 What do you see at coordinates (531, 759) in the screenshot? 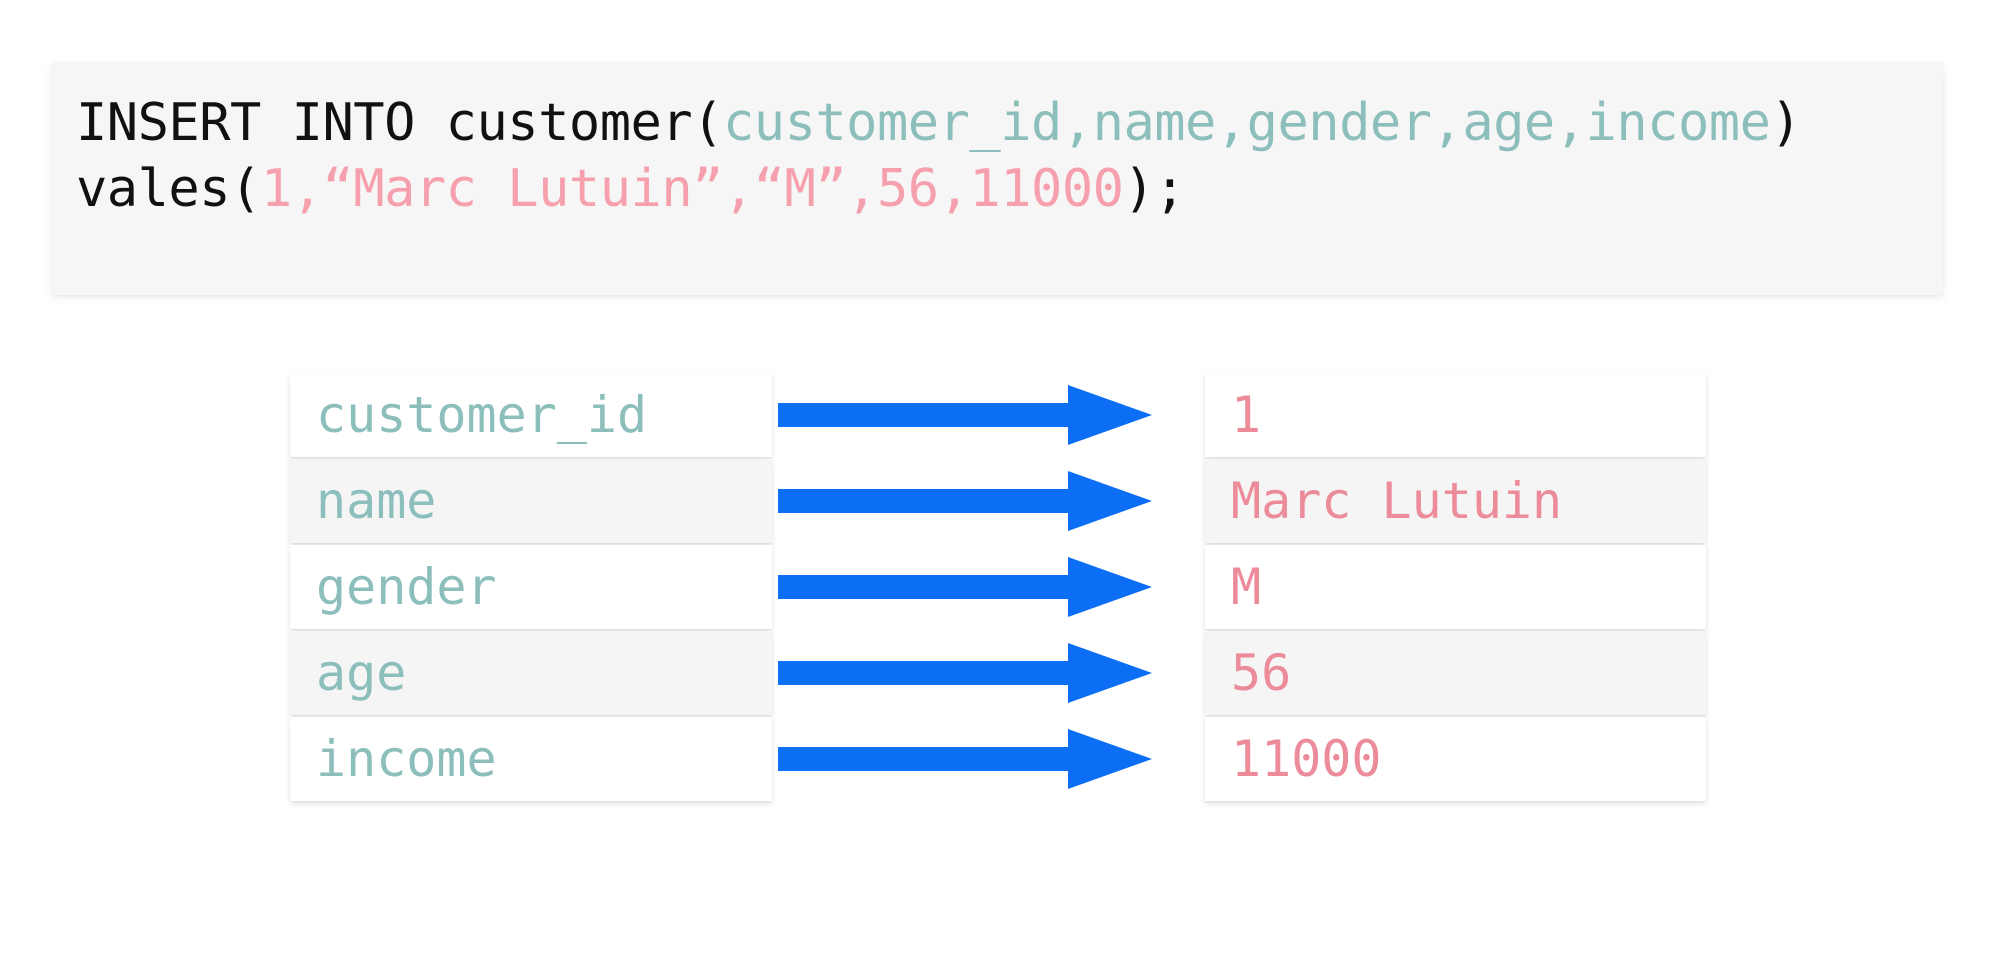
I see `column-name-cell: income` at bounding box center [531, 759].